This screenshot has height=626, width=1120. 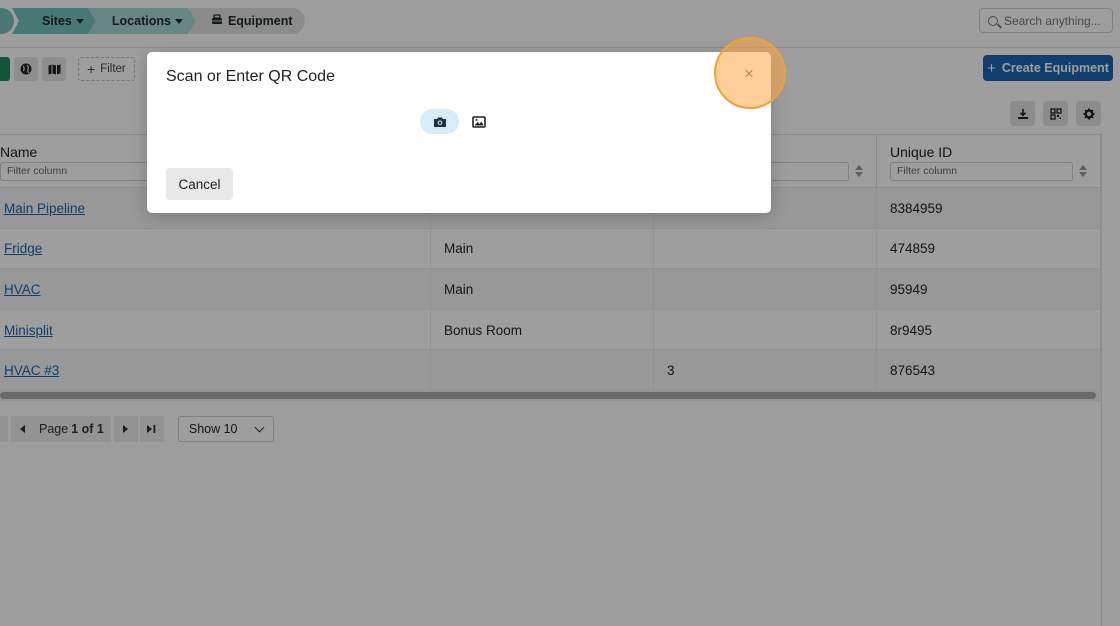 I want to click on image-icon, so click(x=479, y=121).